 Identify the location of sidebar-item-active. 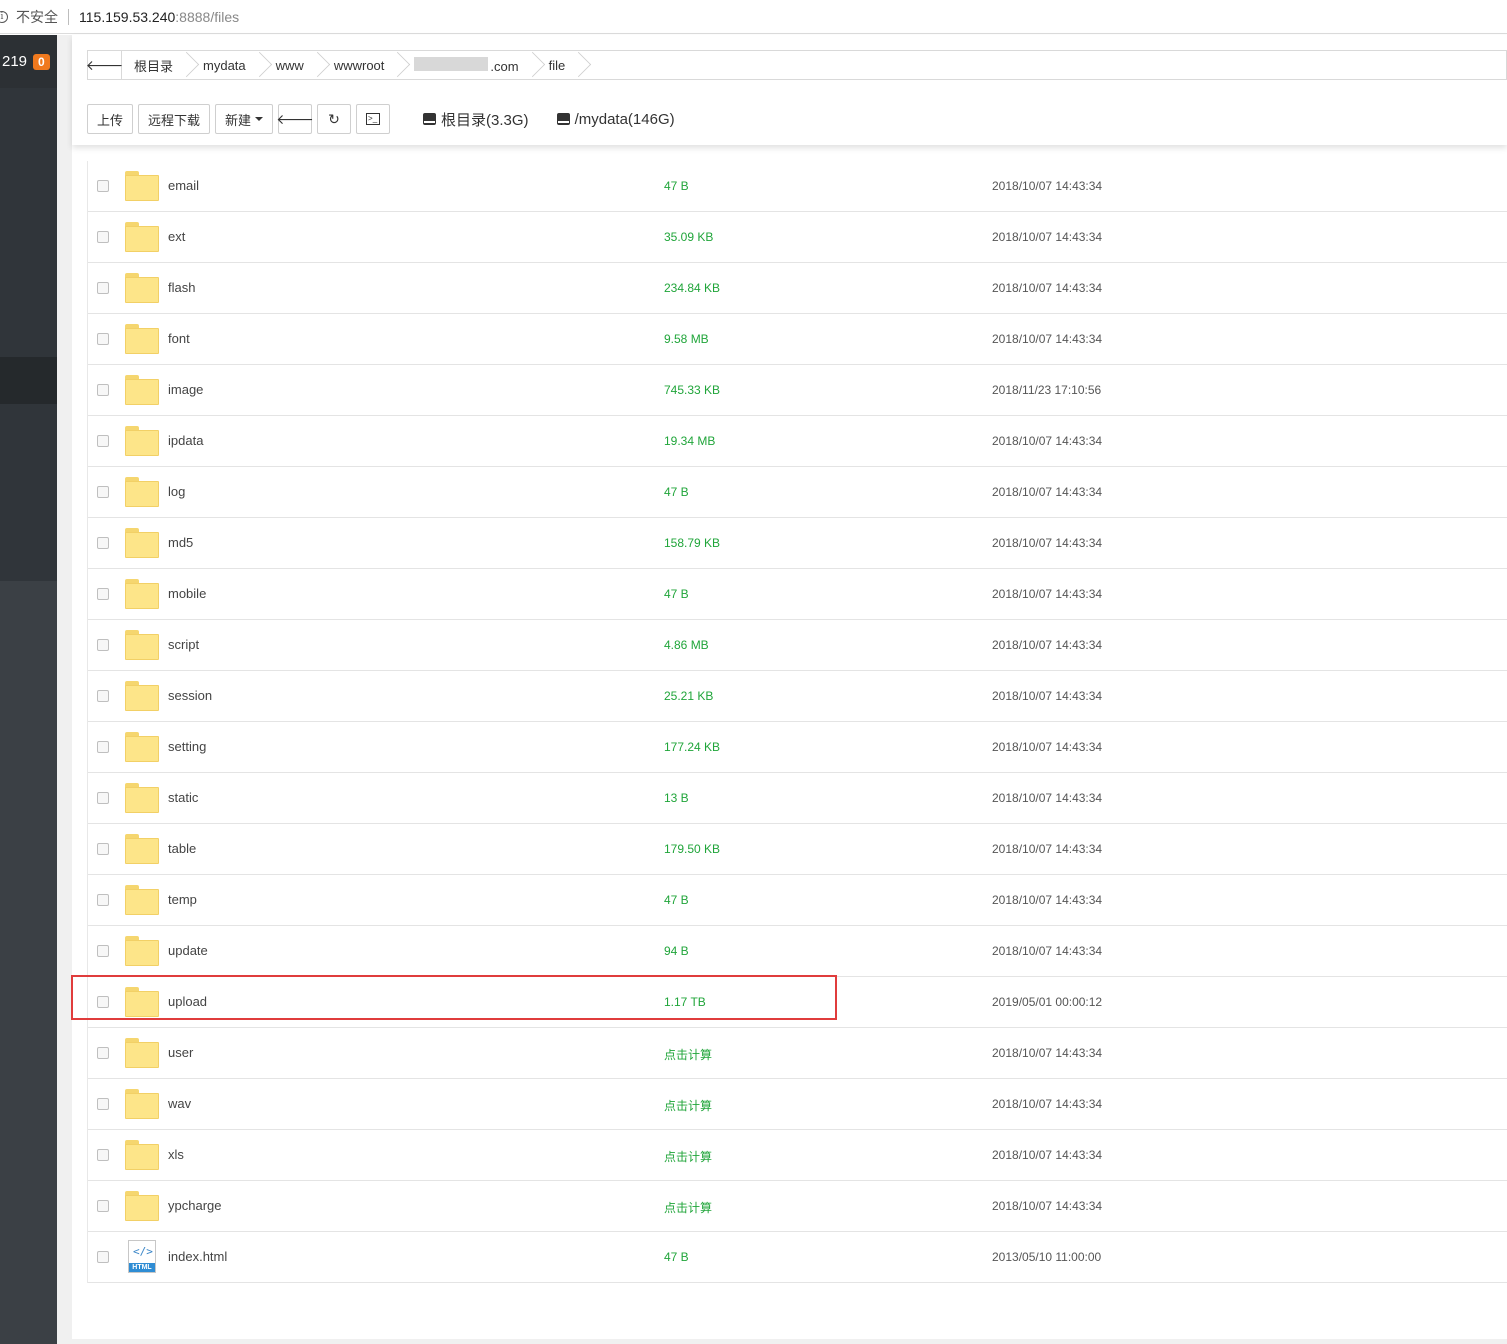
(28, 380).